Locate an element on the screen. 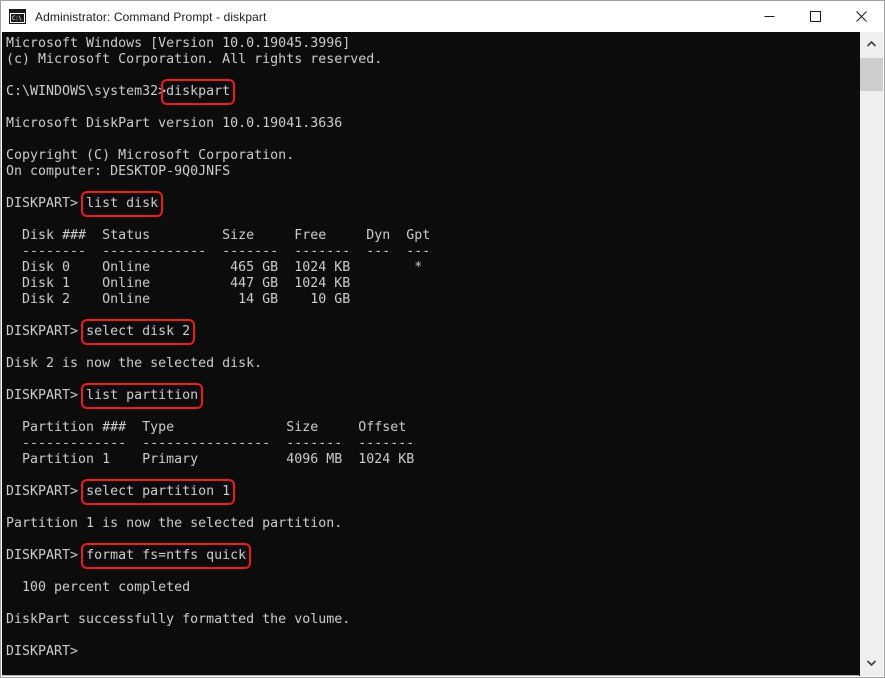 The width and height of the screenshot is (885, 678). scroll-down-arrow-icon is located at coordinates (871, 663).